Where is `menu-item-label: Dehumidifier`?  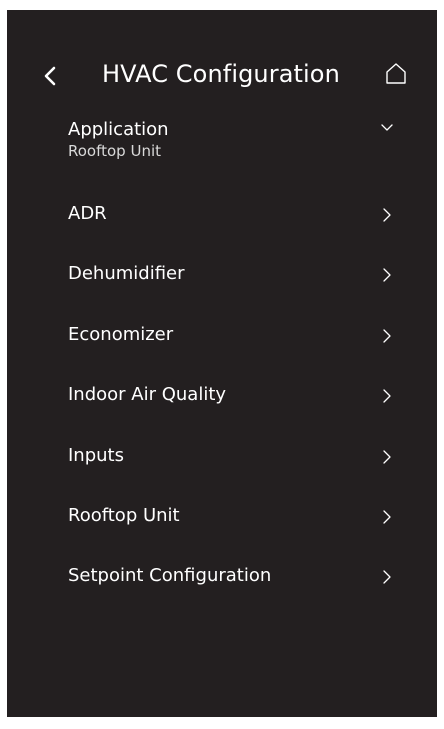 menu-item-label: Dehumidifier is located at coordinates (126, 273).